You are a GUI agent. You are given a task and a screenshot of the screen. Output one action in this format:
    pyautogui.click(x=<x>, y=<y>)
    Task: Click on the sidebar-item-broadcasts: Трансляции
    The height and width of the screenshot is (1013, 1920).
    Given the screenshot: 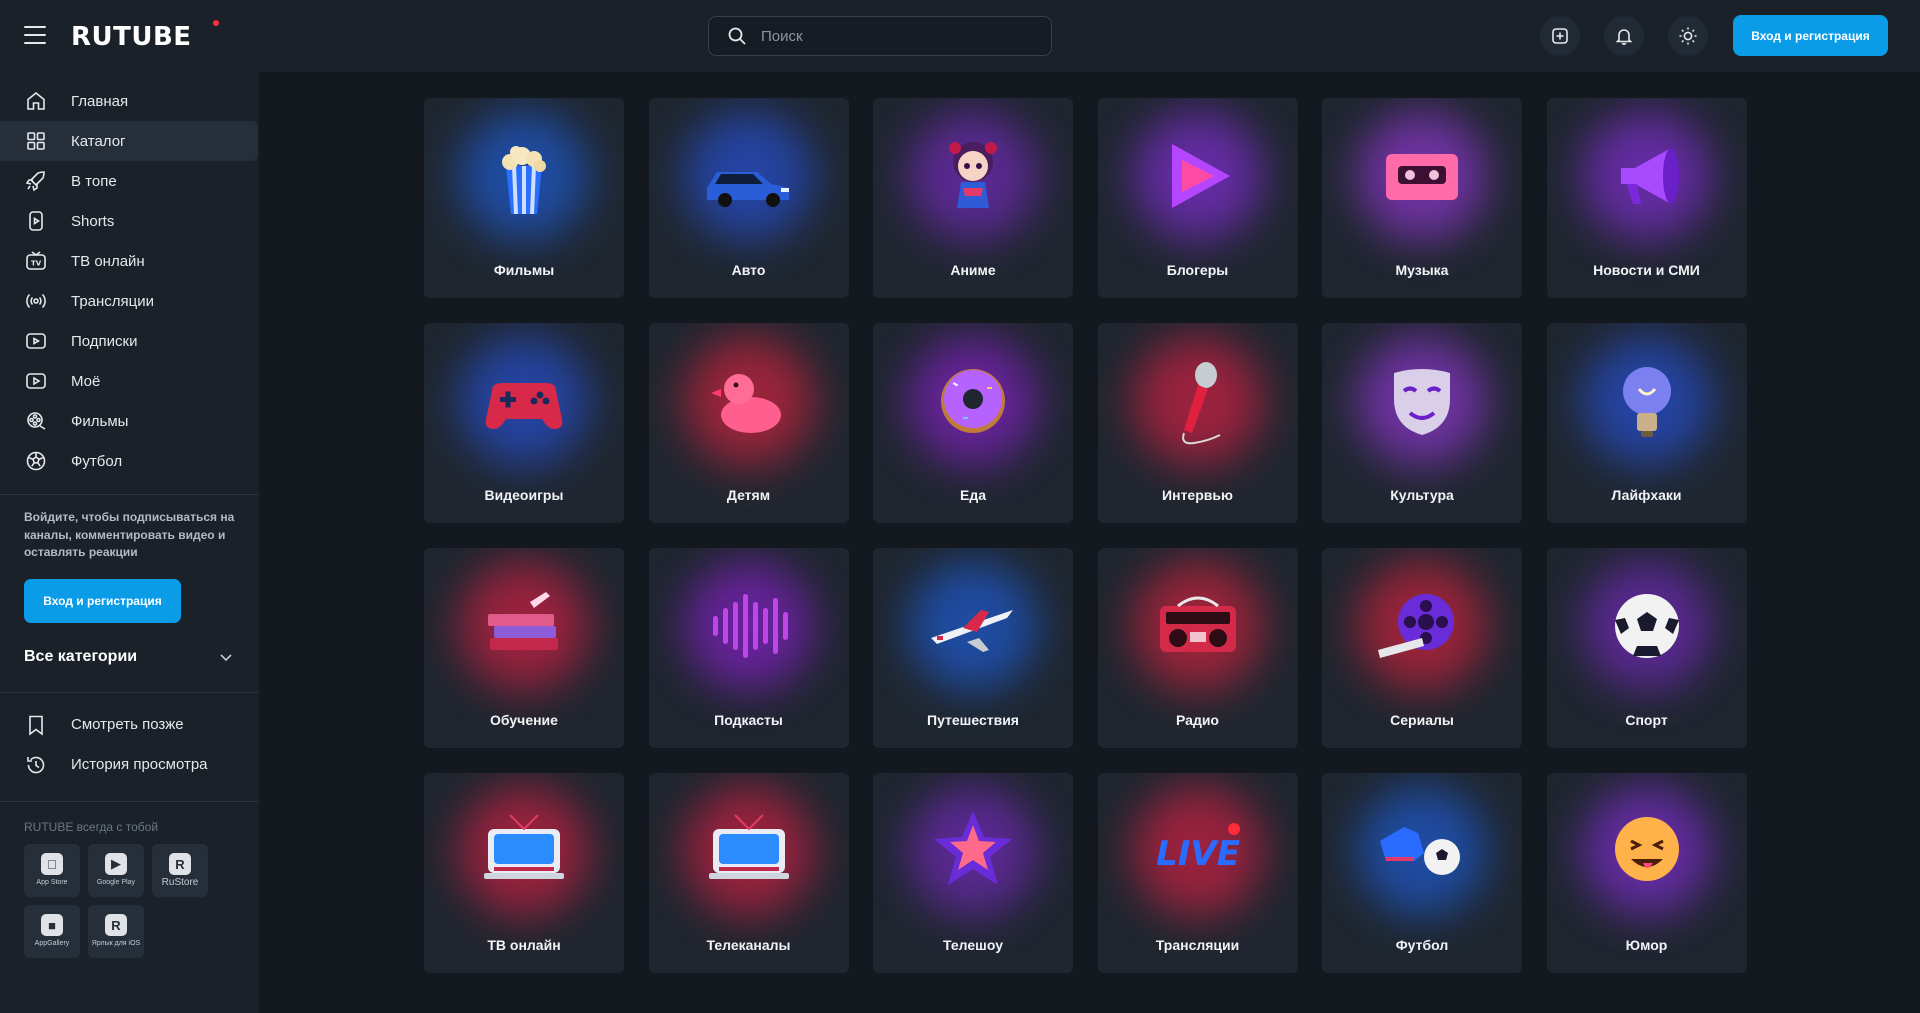 What is the action you would take?
    pyautogui.click(x=129, y=301)
    